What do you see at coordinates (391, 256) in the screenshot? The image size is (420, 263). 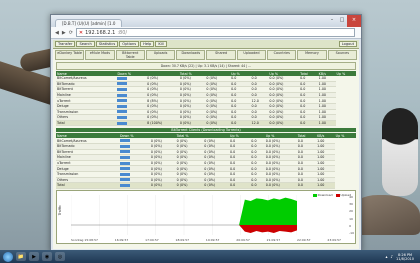 I see `volume-icon: ♪` at bounding box center [391, 256].